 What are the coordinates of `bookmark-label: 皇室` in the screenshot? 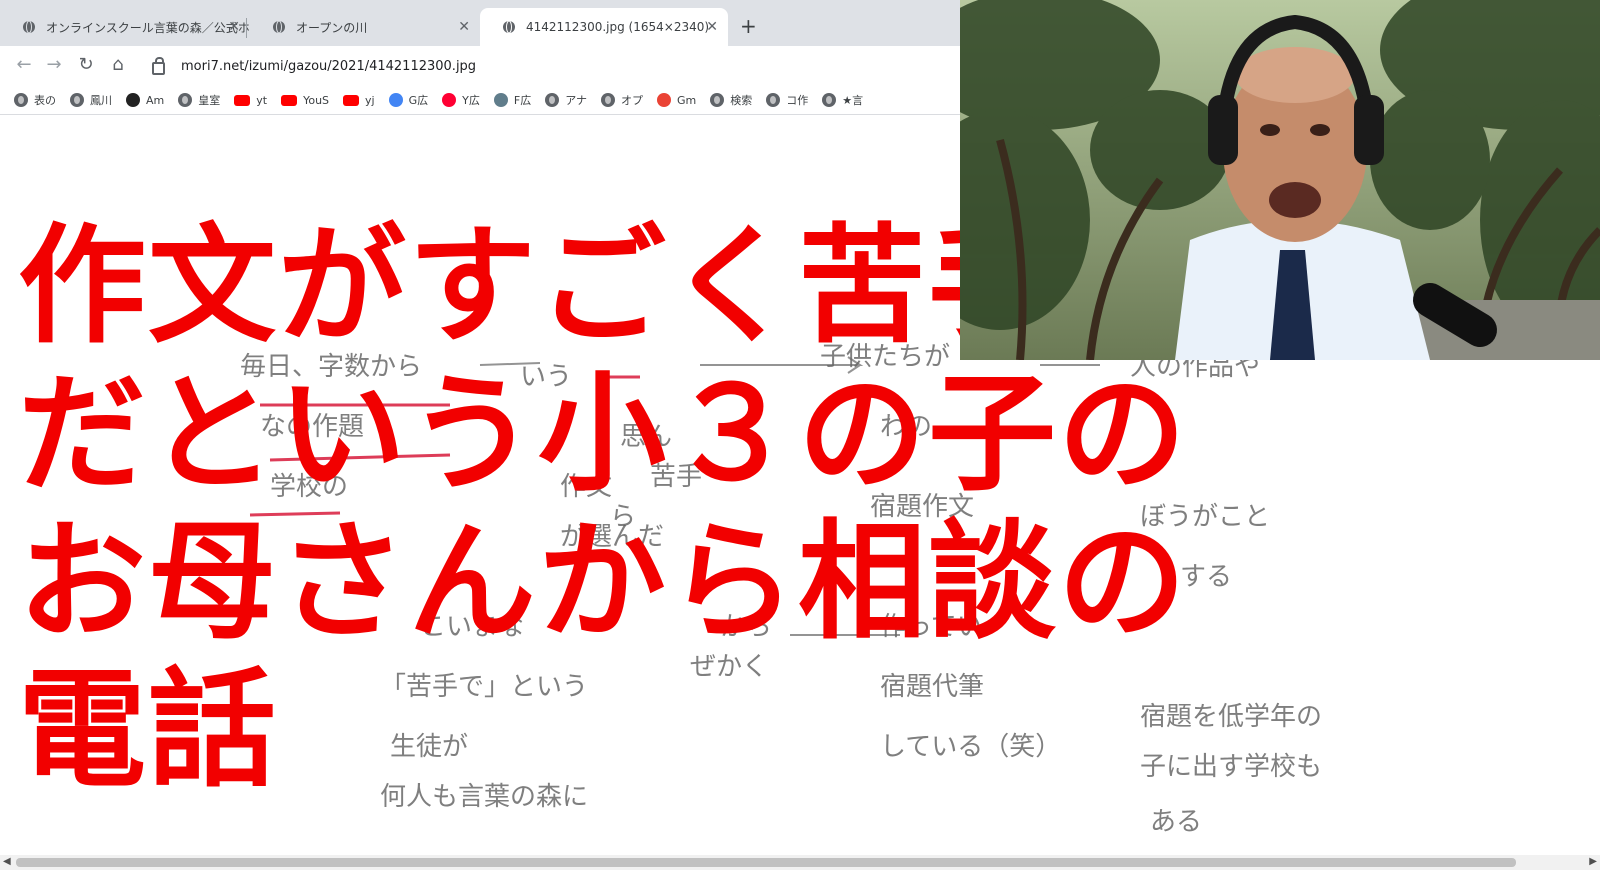 It's located at (209, 100).